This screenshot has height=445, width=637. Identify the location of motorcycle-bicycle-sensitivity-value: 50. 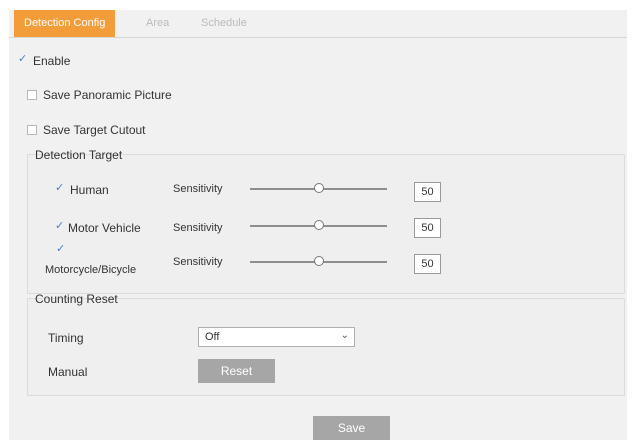
(427, 264).